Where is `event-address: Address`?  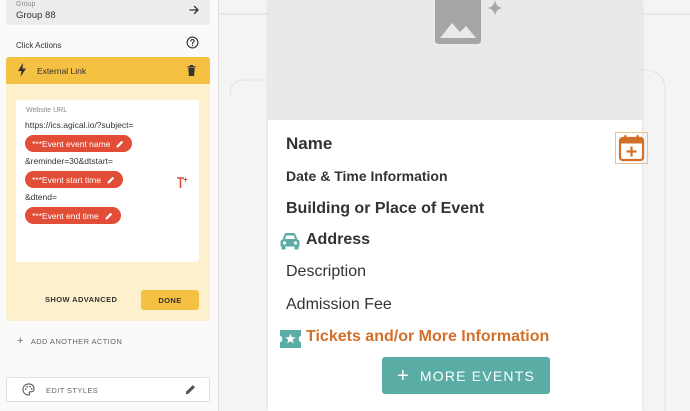 event-address: Address is located at coordinates (338, 239).